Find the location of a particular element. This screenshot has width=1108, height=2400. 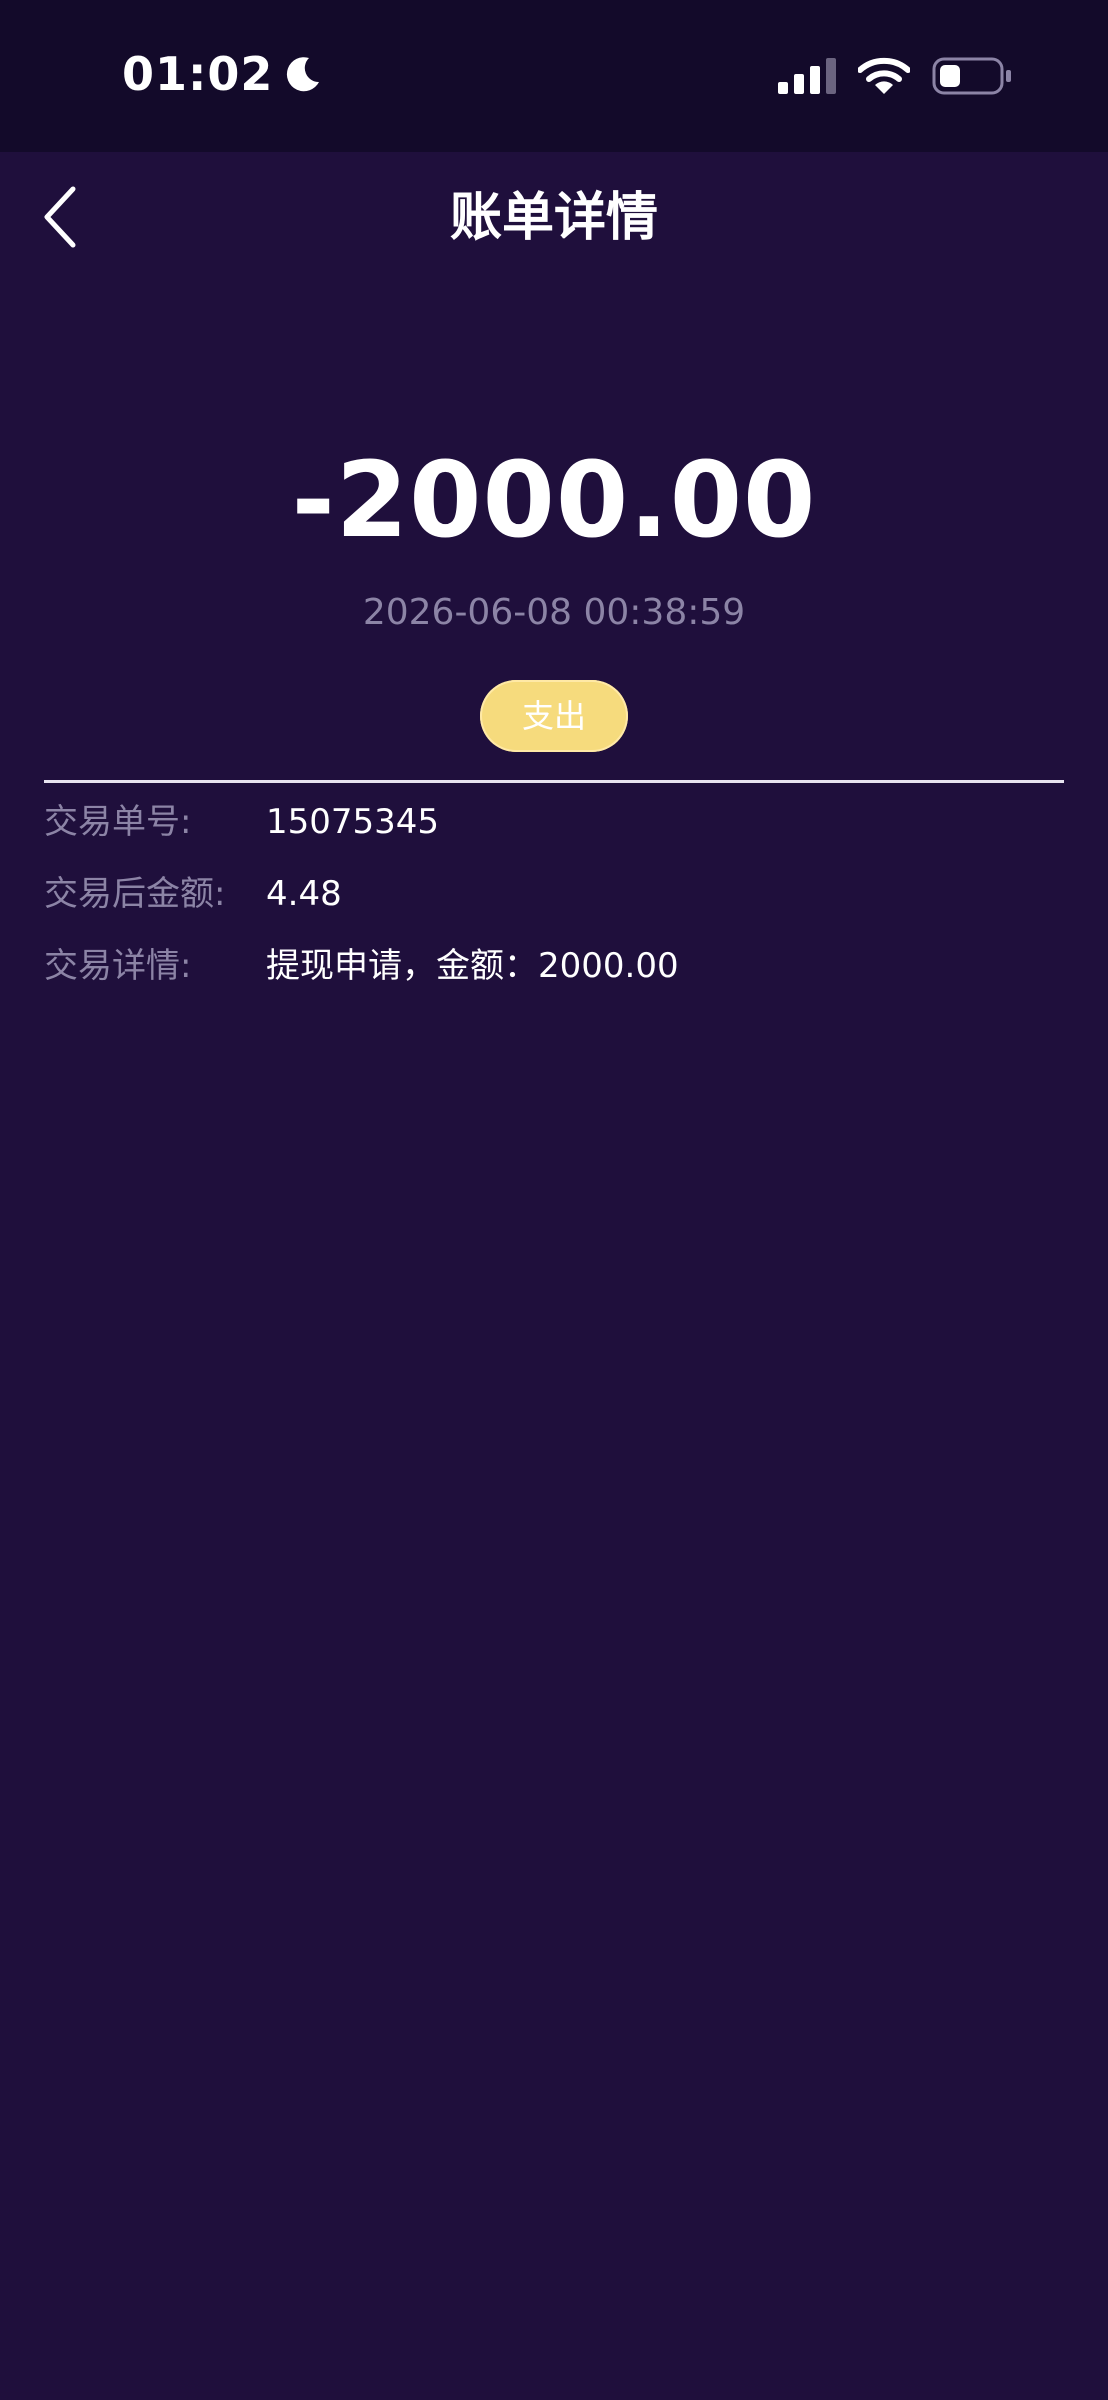

detail-value: 15075345 is located at coordinates (353, 822).